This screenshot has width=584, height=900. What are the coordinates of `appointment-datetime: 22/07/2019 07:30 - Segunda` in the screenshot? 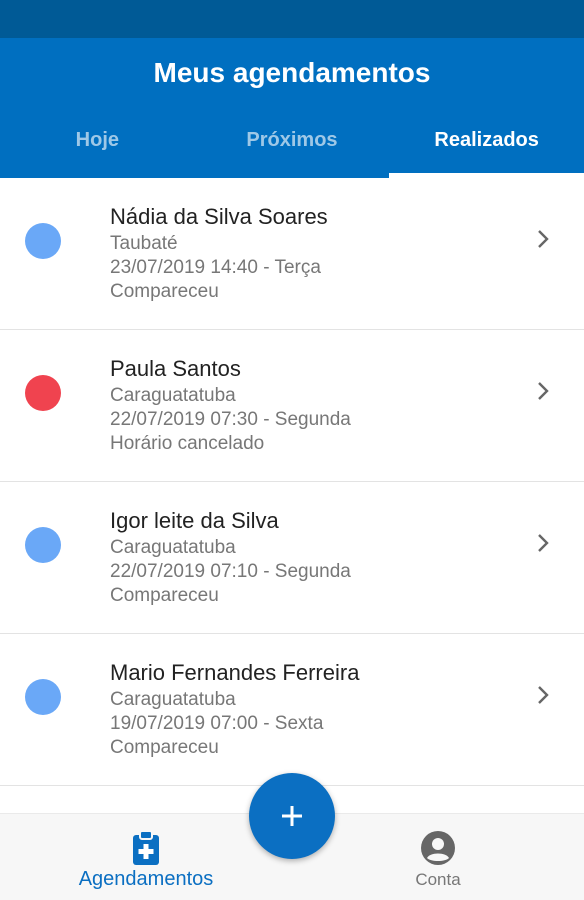 It's located at (230, 419).